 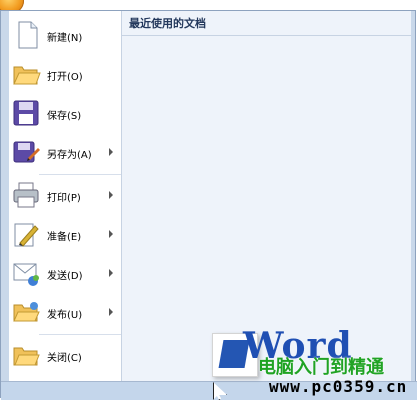 I want to click on menu-item-publish: 发布(U), so click(x=65, y=313).